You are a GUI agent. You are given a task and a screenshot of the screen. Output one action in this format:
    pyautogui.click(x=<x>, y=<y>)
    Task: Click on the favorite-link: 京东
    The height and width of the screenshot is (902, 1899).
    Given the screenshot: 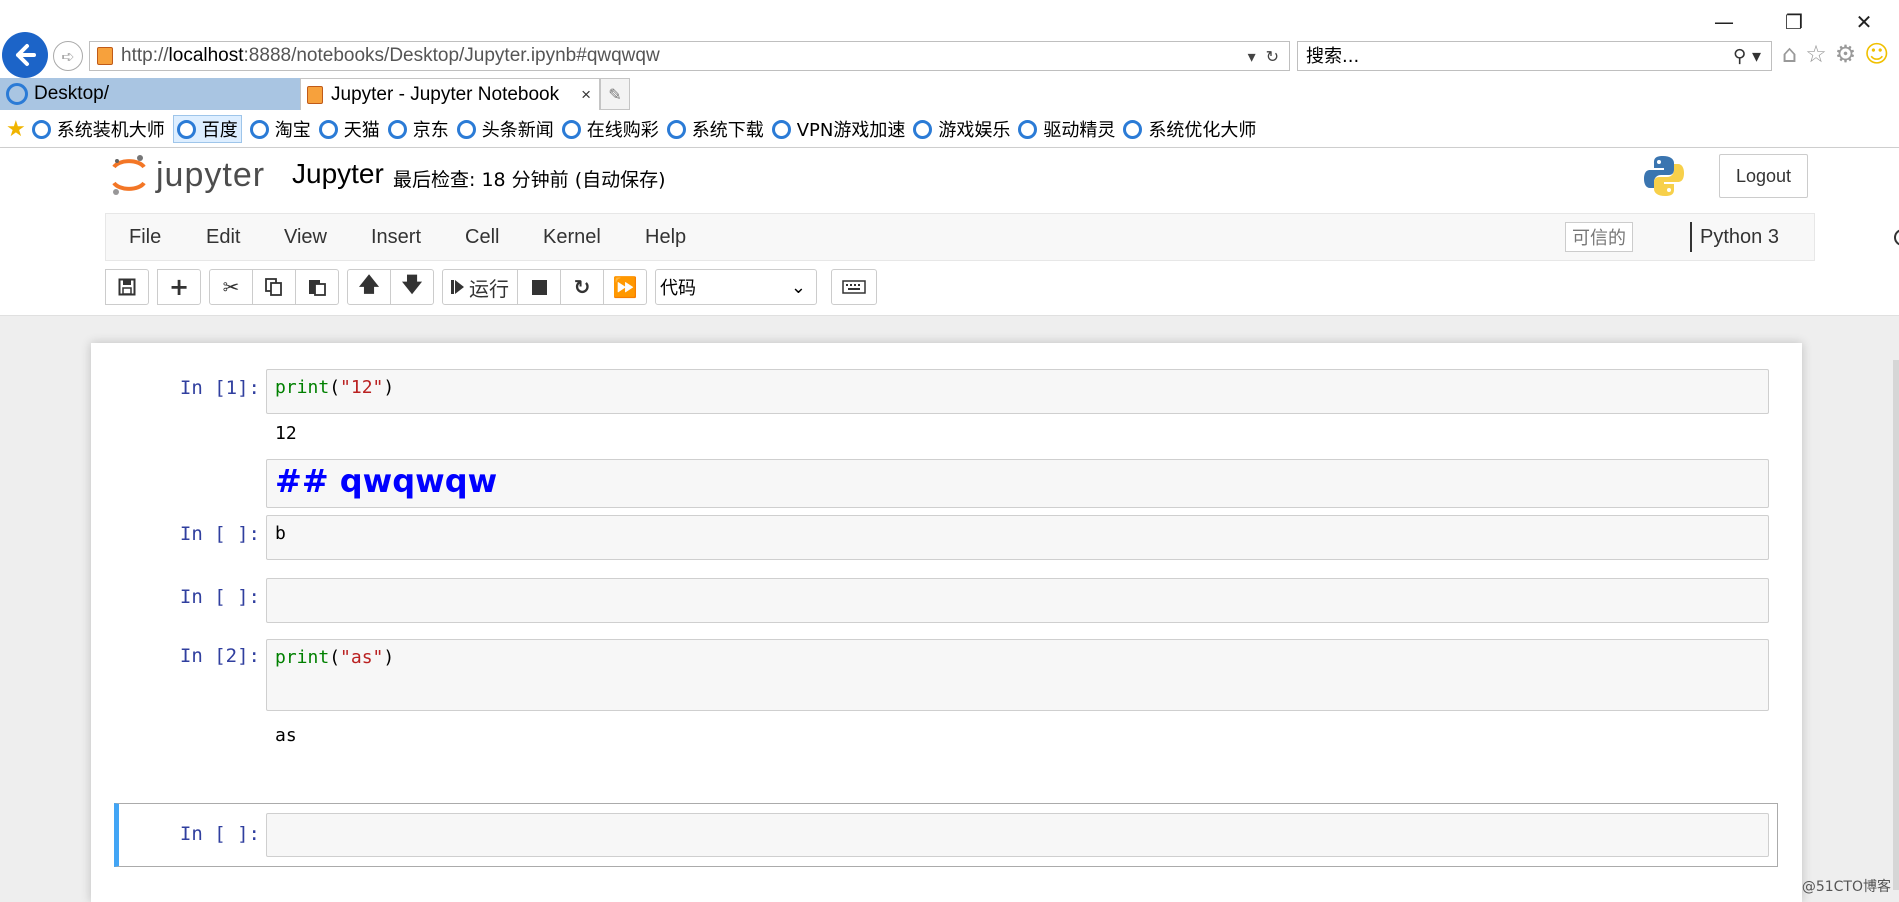 What is the action you would take?
    pyautogui.click(x=418, y=129)
    